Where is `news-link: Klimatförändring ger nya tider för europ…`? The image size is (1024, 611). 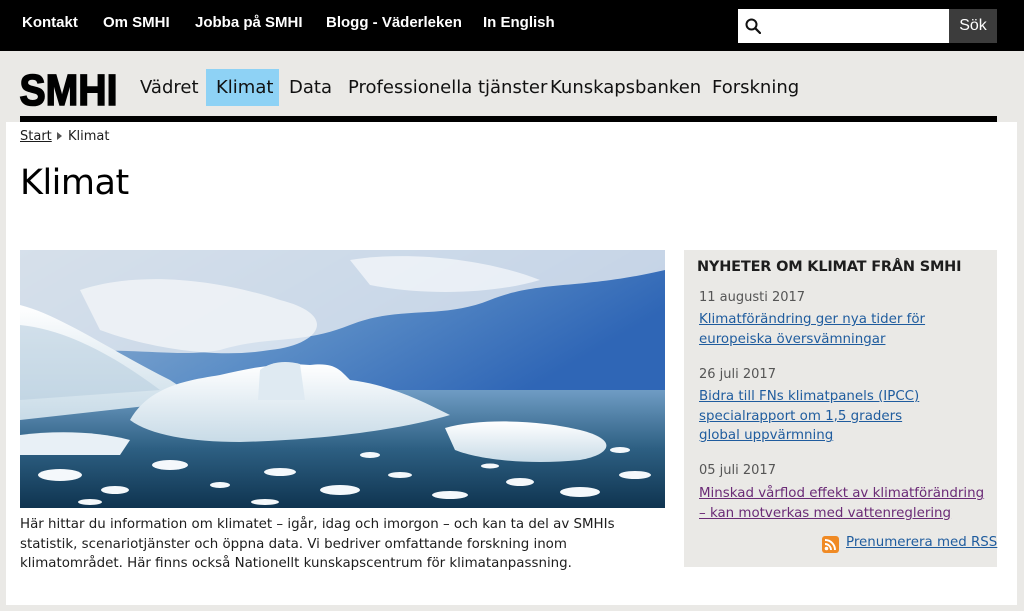
news-link: Klimatförändring ger nya tider för europ… is located at coordinates (844, 329).